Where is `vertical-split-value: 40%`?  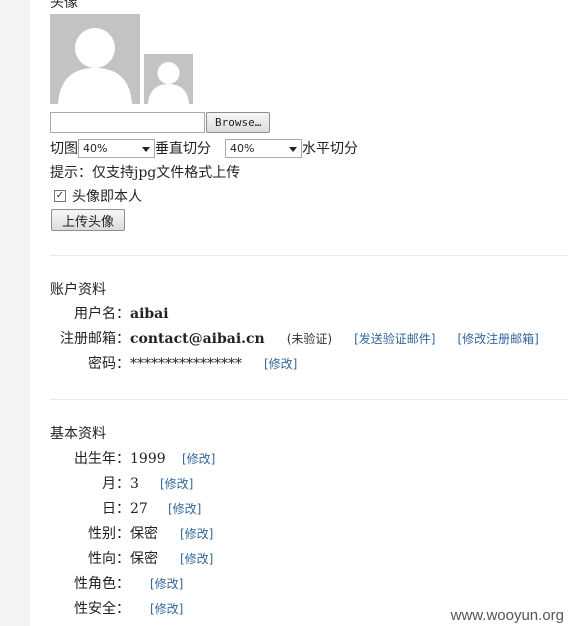
vertical-split-value: 40% is located at coordinates (95, 148).